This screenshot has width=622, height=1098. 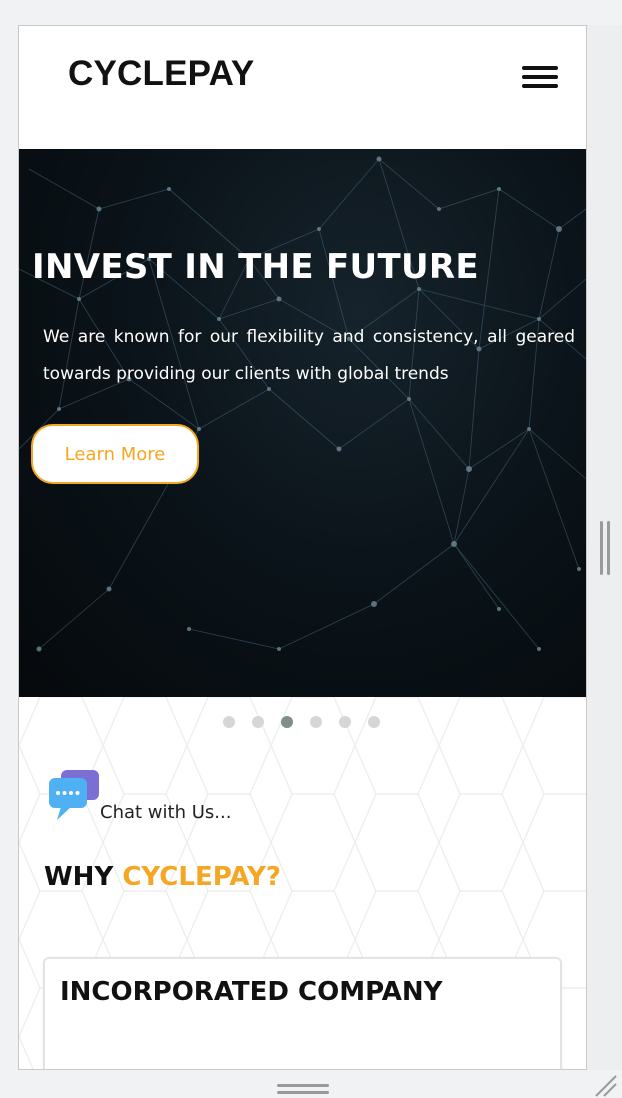 What do you see at coordinates (255, 267) in the screenshot?
I see `hero-title: INVEST IN THE FUTURE` at bounding box center [255, 267].